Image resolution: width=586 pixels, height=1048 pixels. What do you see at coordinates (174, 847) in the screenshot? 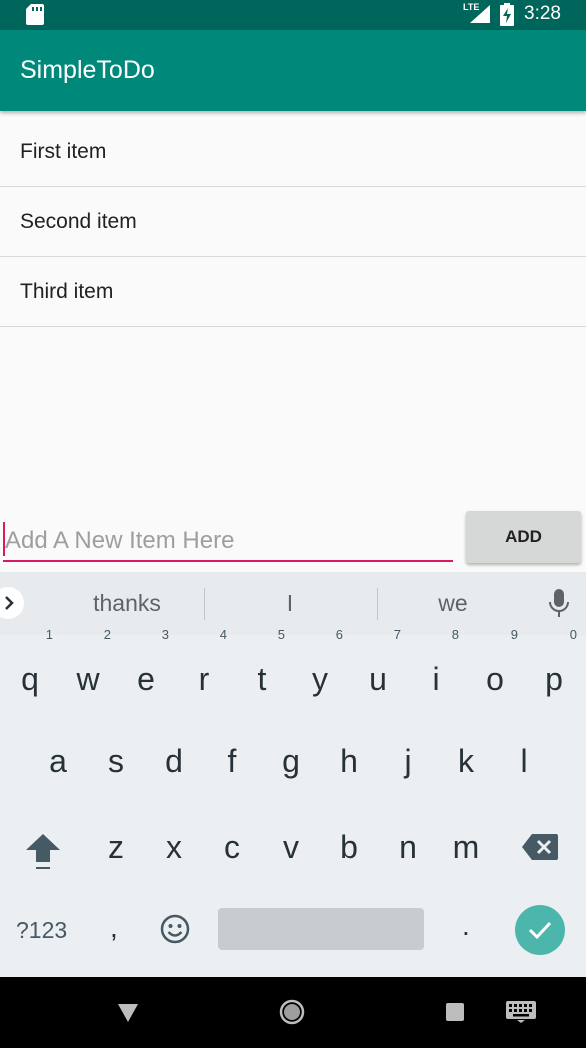
I see `key-x: x` at bounding box center [174, 847].